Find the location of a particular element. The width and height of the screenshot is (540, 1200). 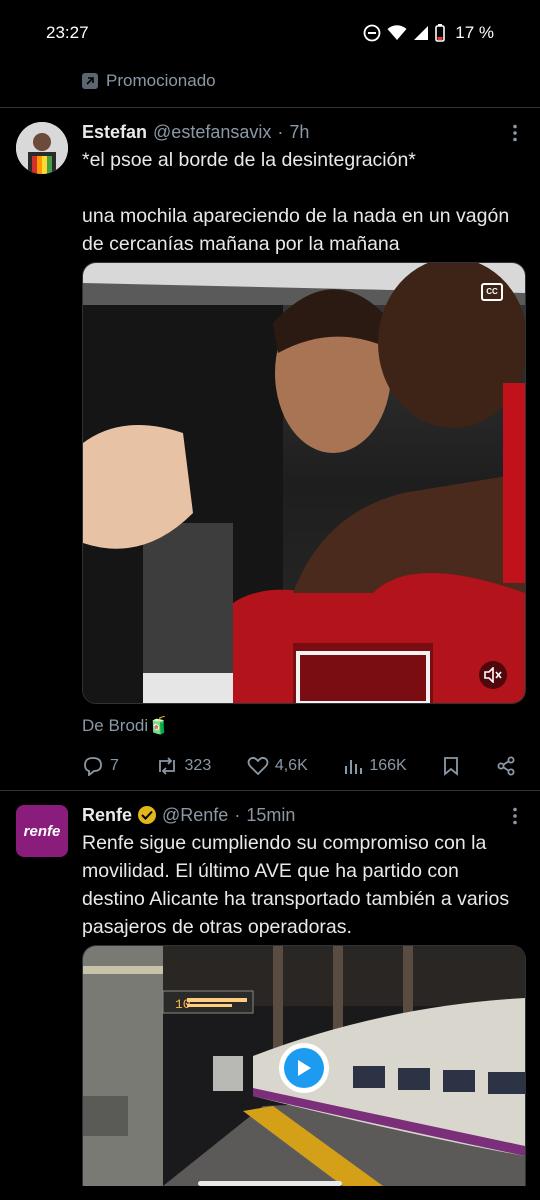

status-icons is located at coordinates (404, 33).